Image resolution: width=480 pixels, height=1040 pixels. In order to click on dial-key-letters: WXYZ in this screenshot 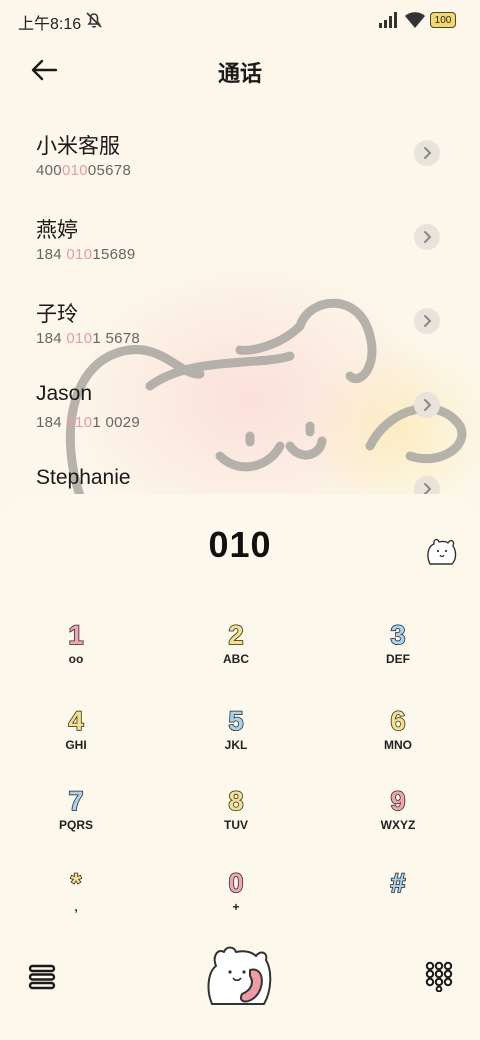, I will do `click(398, 825)`.